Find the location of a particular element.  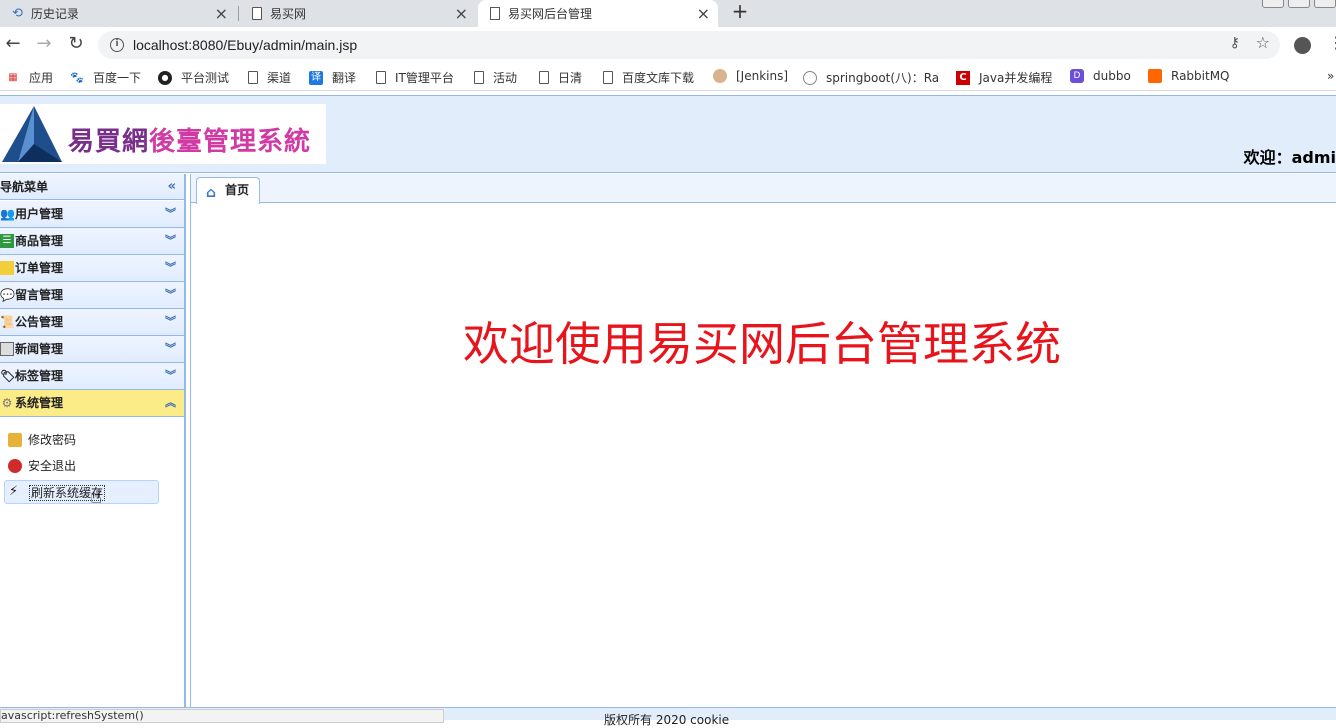

bookmark-wenku: 百度文库下载 is located at coordinates (648, 77).